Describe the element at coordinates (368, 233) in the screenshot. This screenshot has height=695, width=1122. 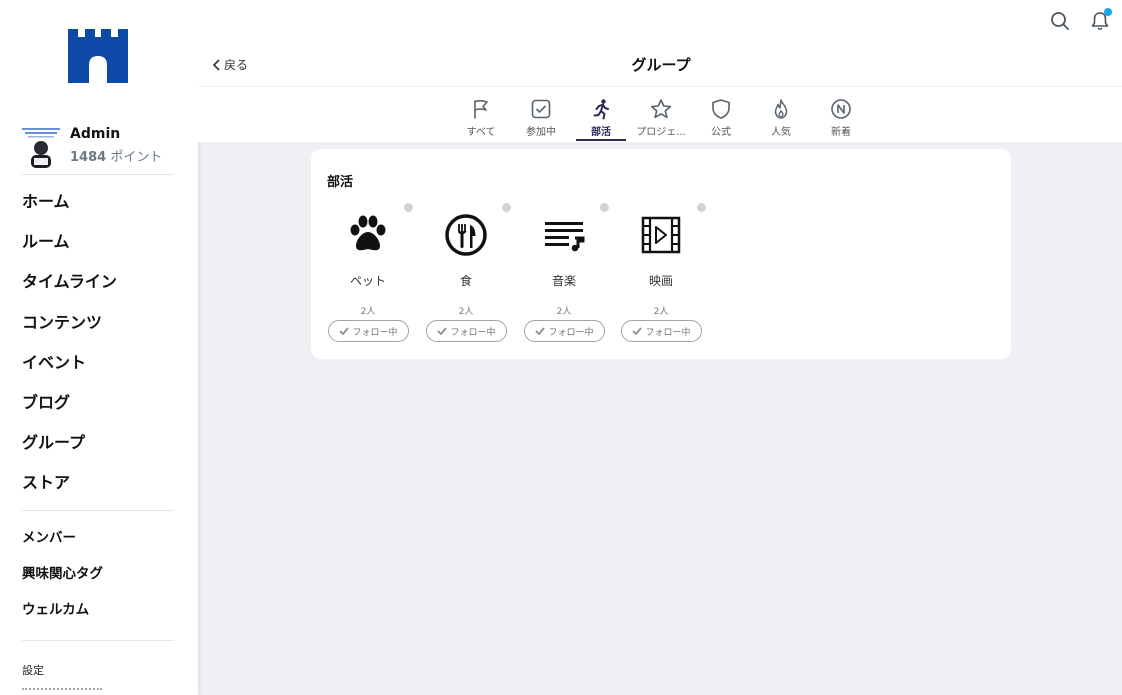
I see `paw-icon` at that location.